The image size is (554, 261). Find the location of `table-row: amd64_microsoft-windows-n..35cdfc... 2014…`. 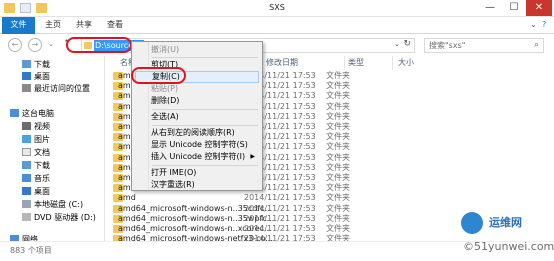

table-row: amd64_microsoft-windows-n..35cdfc... 2014… is located at coordinates (256, 209).